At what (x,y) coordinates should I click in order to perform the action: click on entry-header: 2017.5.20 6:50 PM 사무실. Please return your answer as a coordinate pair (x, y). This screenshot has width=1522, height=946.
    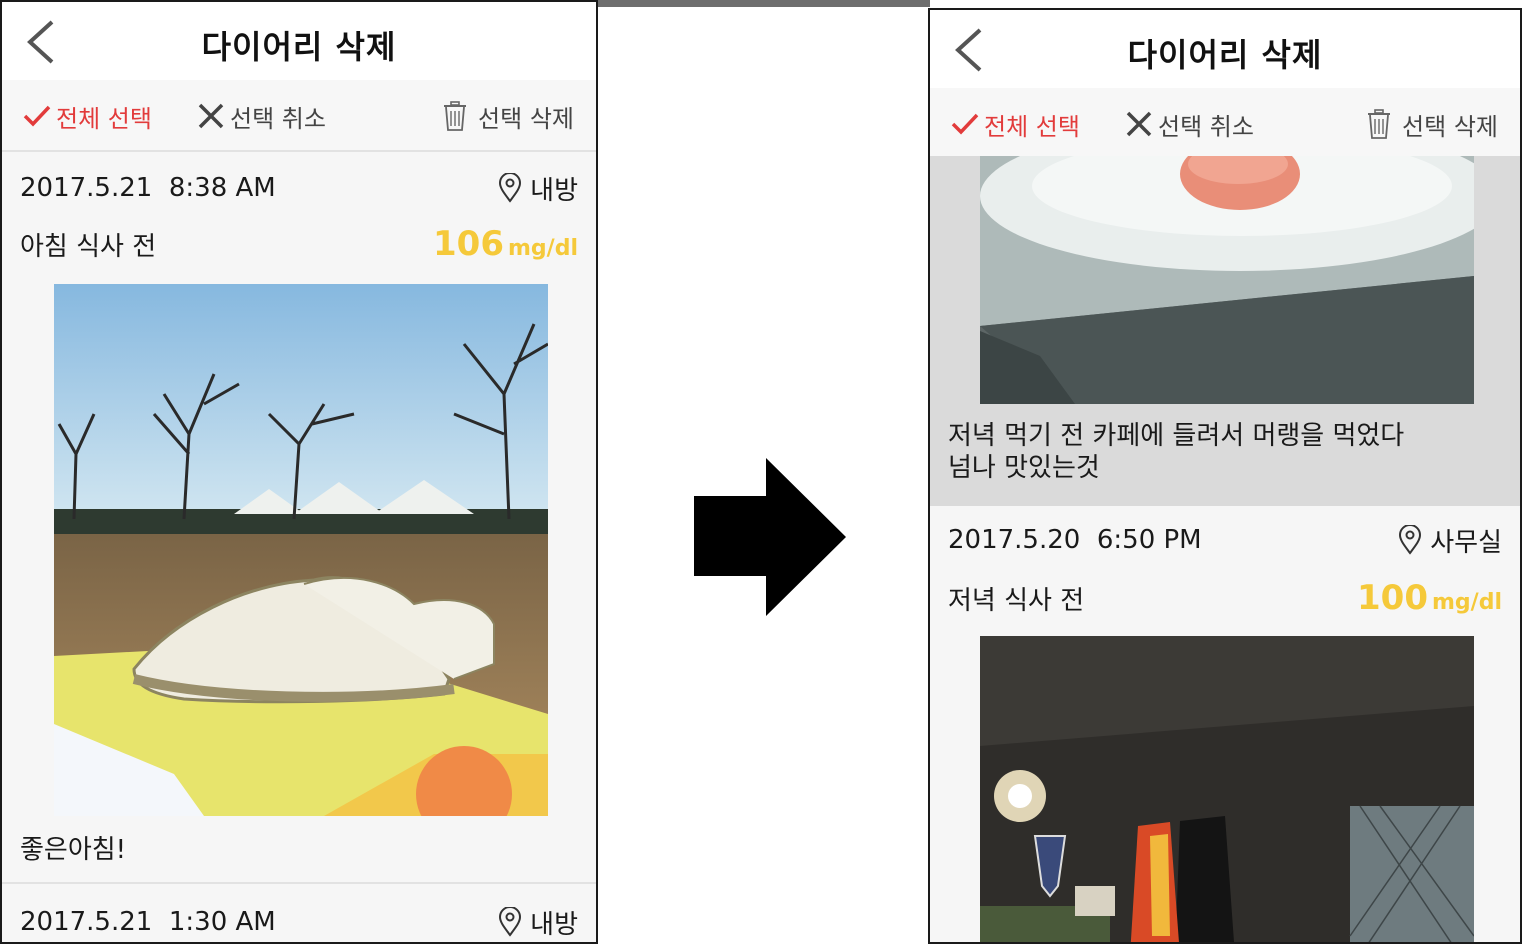
    Looking at the image, I should click on (1225, 540).